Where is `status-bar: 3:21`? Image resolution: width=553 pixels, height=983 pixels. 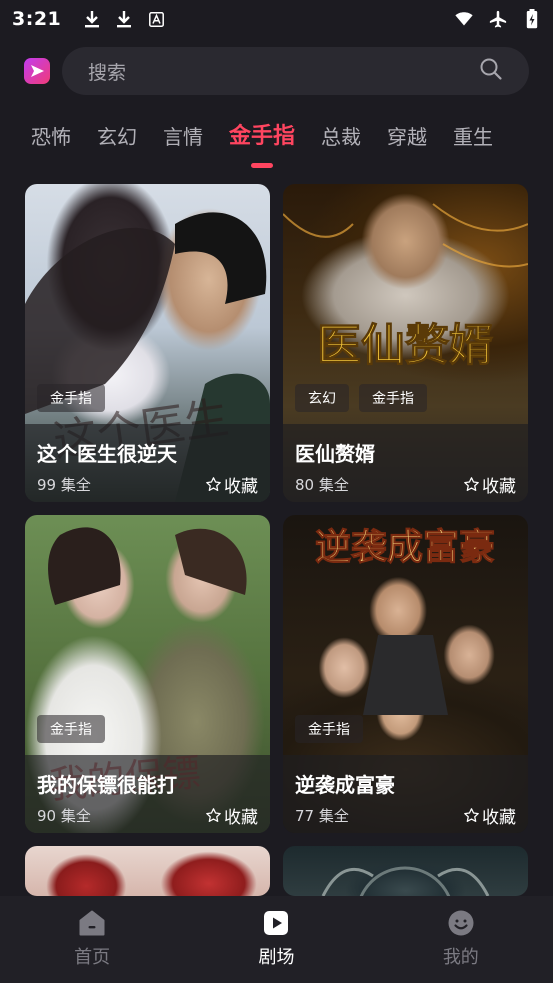 status-bar: 3:21 is located at coordinates (276, 19).